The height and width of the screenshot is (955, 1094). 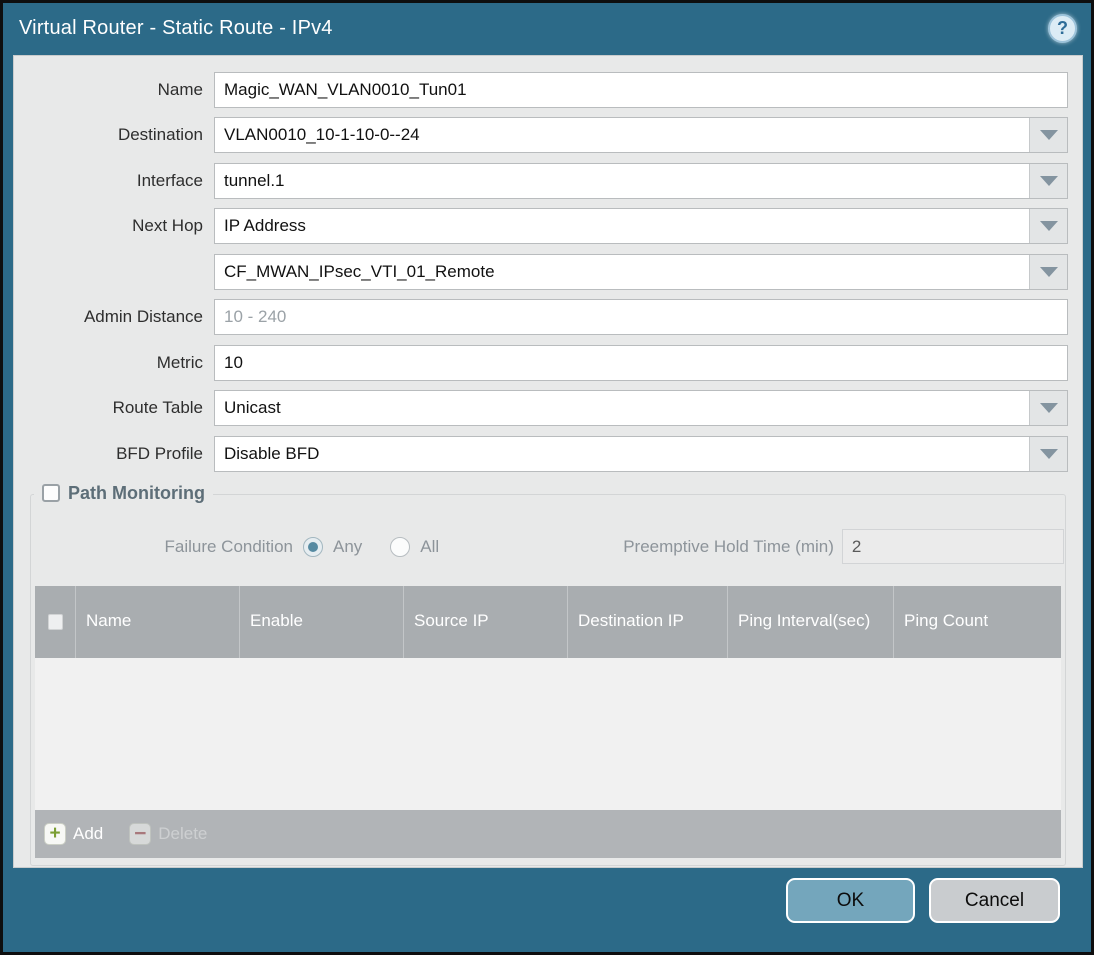 I want to click on help-icon: ?, so click(x=1062, y=28).